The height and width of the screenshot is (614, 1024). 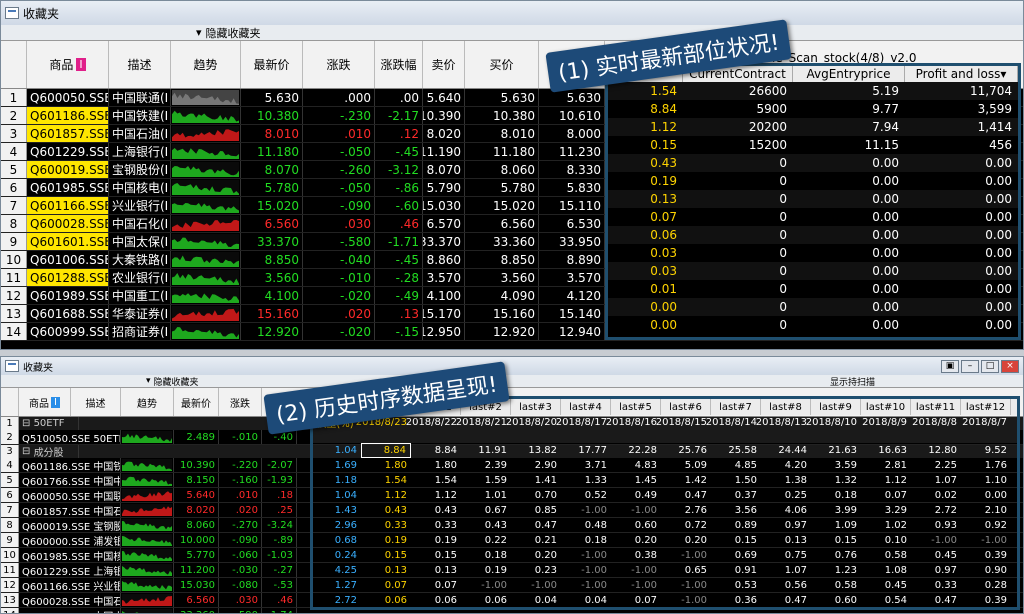 What do you see at coordinates (10, 570) in the screenshot?
I see `row-index: 11` at bounding box center [10, 570].